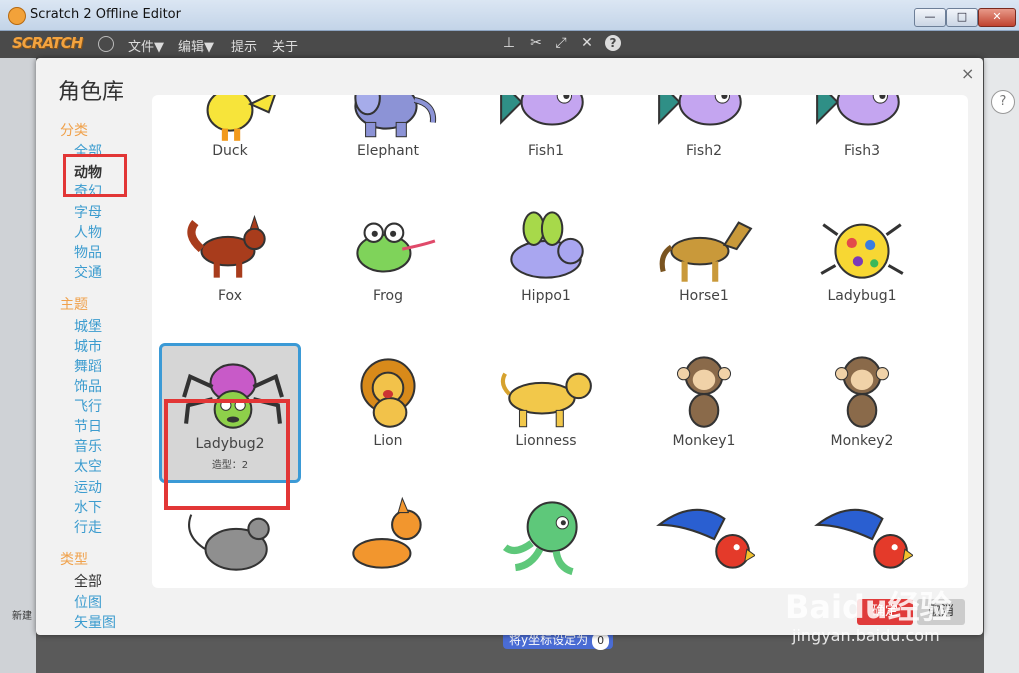 The image size is (1019, 673). What do you see at coordinates (396, 247) in the screenshot?
I see `frog-icon` at bounding box center [396, 247].